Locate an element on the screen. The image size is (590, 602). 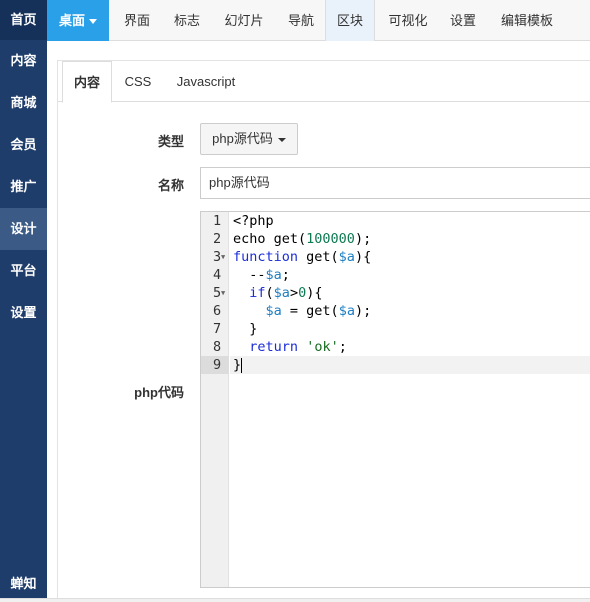
type-select: php源代码 is located at coordinates (249, 139).